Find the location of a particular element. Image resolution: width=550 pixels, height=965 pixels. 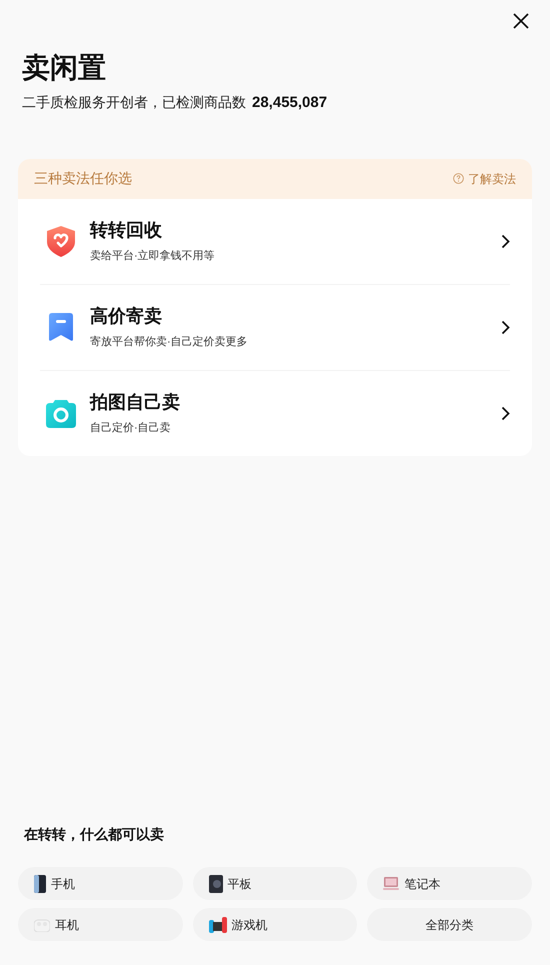

sell-method-row: 转转回收 卖给平台·立即拿钱不用等 is located at coordinates (275, 241).